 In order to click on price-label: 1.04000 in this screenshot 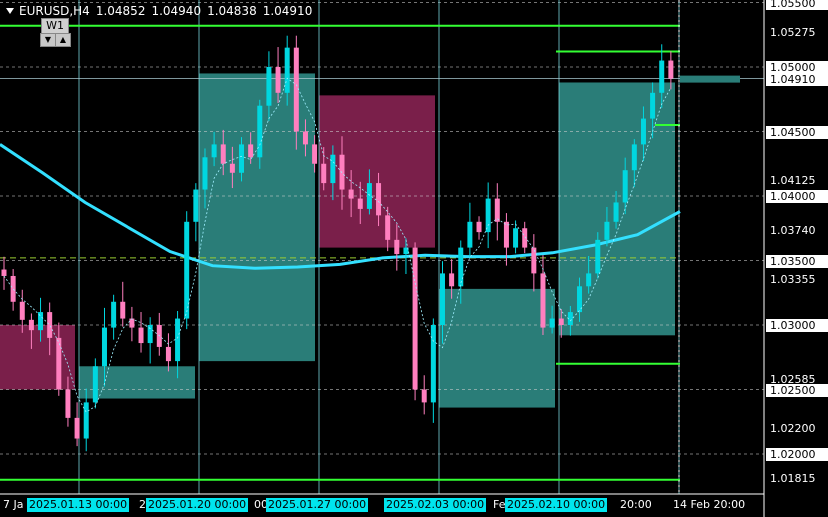, I will do `click(797, 196)`.